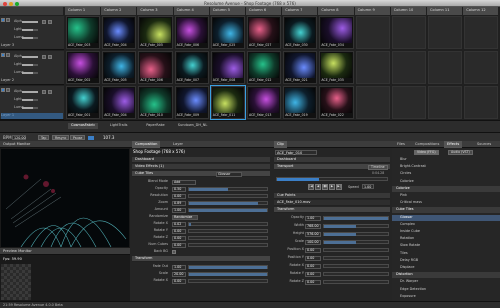 The image size is (500, 308). I want to click on clip-thumbnail: ACE_Fabr_005, so click(155, 32).